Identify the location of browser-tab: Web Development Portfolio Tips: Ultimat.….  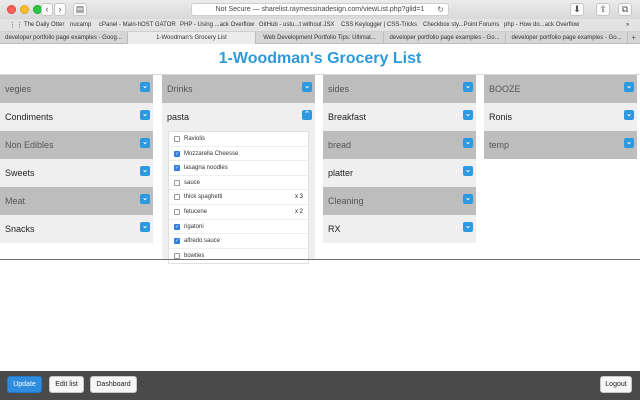
(320, 38).